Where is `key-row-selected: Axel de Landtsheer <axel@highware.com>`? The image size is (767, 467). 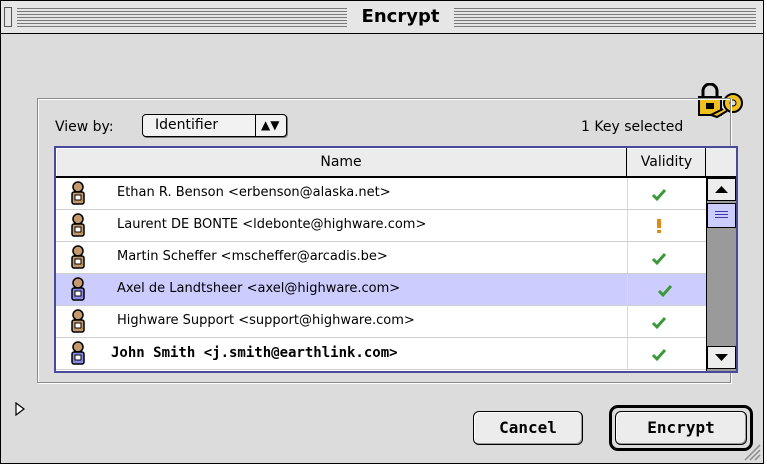 key-row-selected: Axel de Landtsheer <axel@highware.com> is located at coordinates (381, 290).